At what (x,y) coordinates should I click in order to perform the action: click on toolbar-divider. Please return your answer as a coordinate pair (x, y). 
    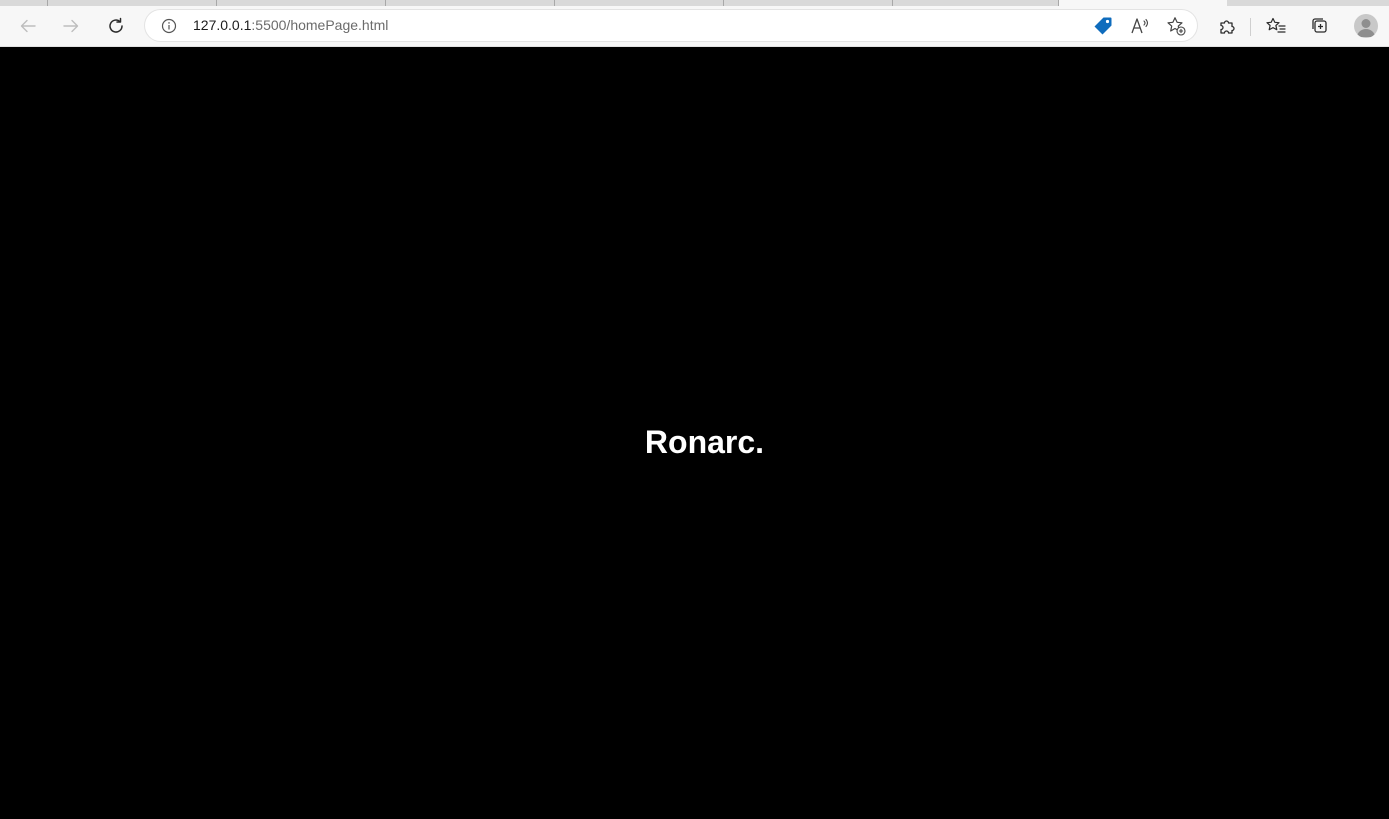
    Looking at the image, I should click on (1250, 27).